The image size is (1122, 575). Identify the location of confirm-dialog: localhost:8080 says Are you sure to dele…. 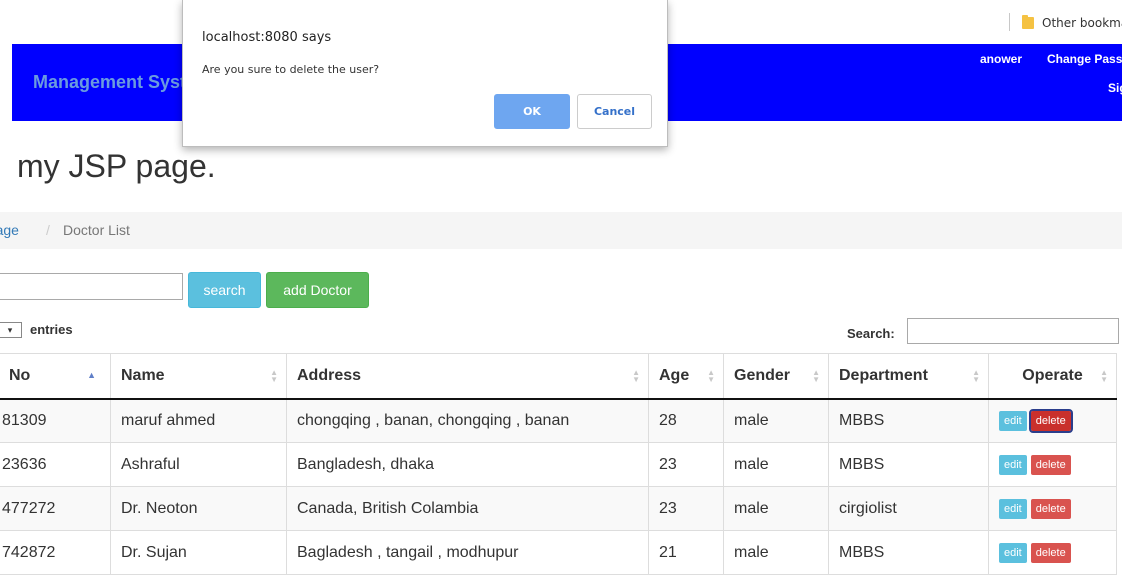
(425, 73).